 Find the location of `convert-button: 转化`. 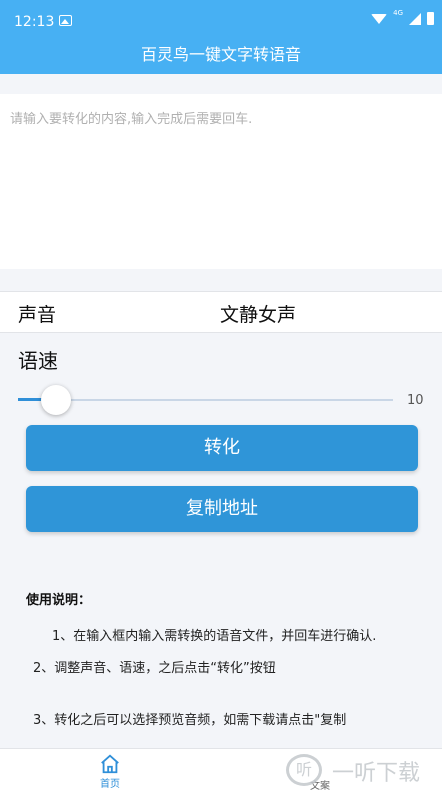

convert-button: 转化 is located at coordinates (222, 448).